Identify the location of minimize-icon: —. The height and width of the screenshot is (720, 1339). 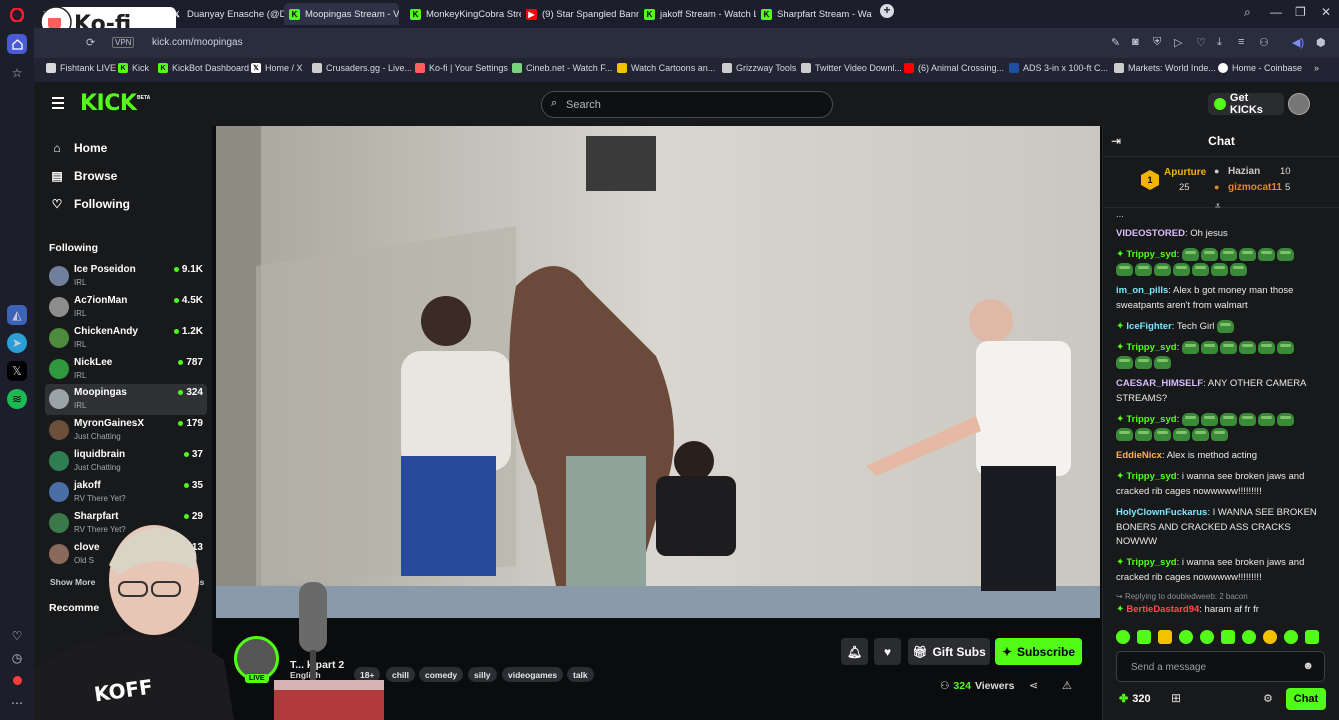
(1276, 12).